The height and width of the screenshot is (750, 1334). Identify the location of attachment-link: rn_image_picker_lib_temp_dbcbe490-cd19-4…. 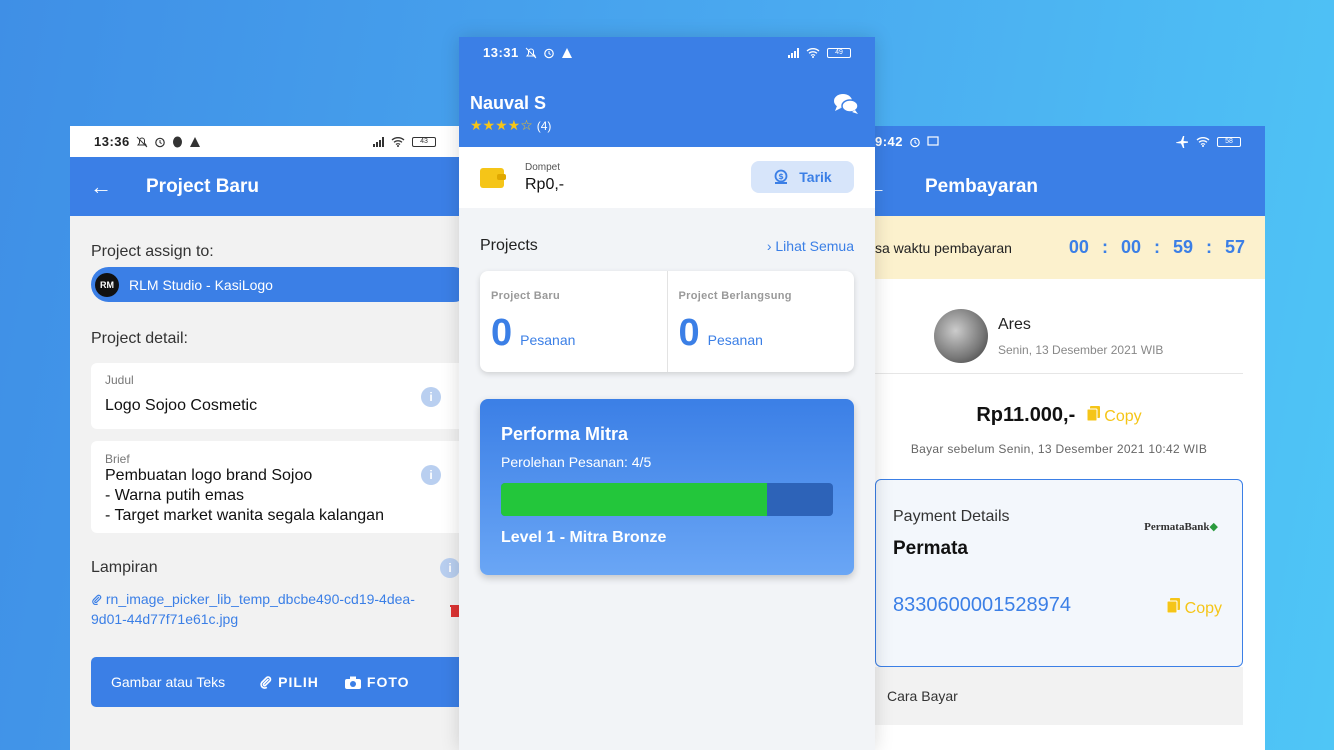
(257, 609).